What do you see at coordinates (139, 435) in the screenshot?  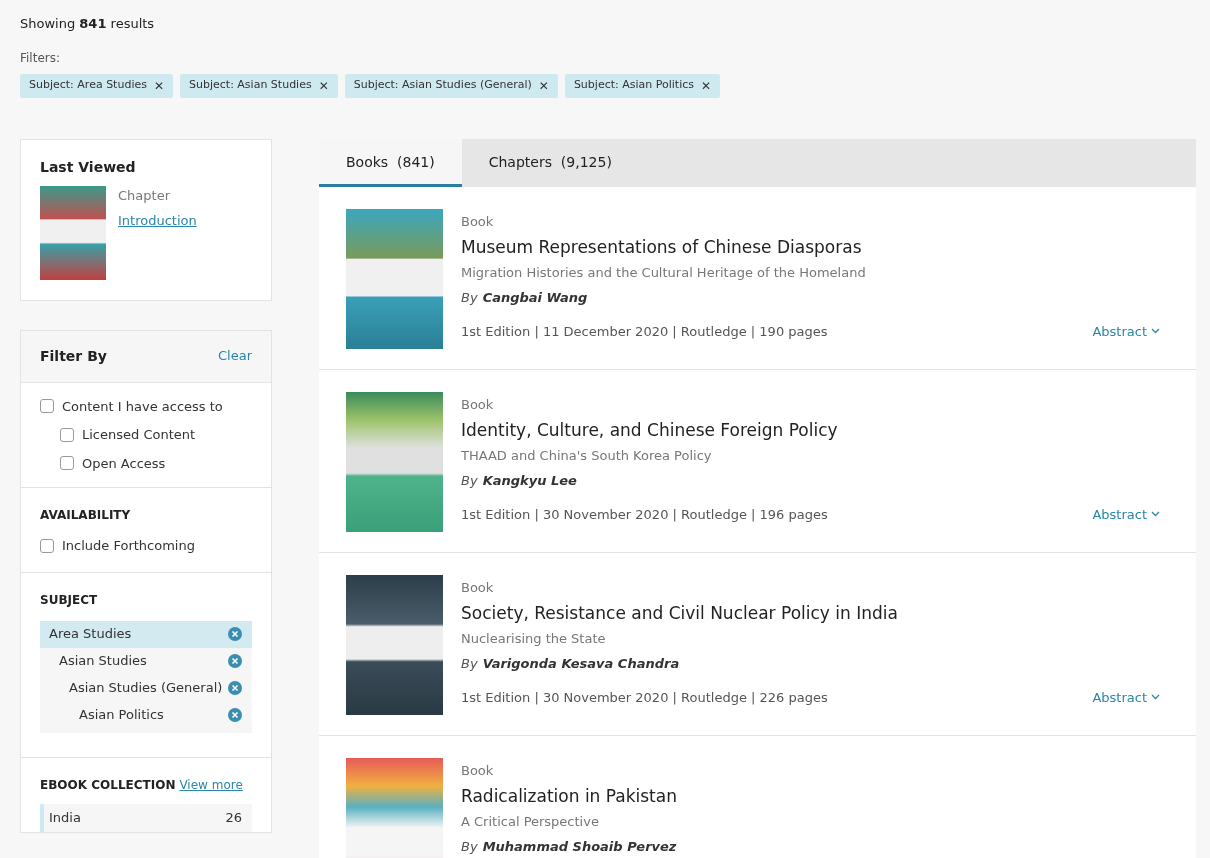 I see `checkbox-label: Licensed Content` at bounding box center [139, 435].